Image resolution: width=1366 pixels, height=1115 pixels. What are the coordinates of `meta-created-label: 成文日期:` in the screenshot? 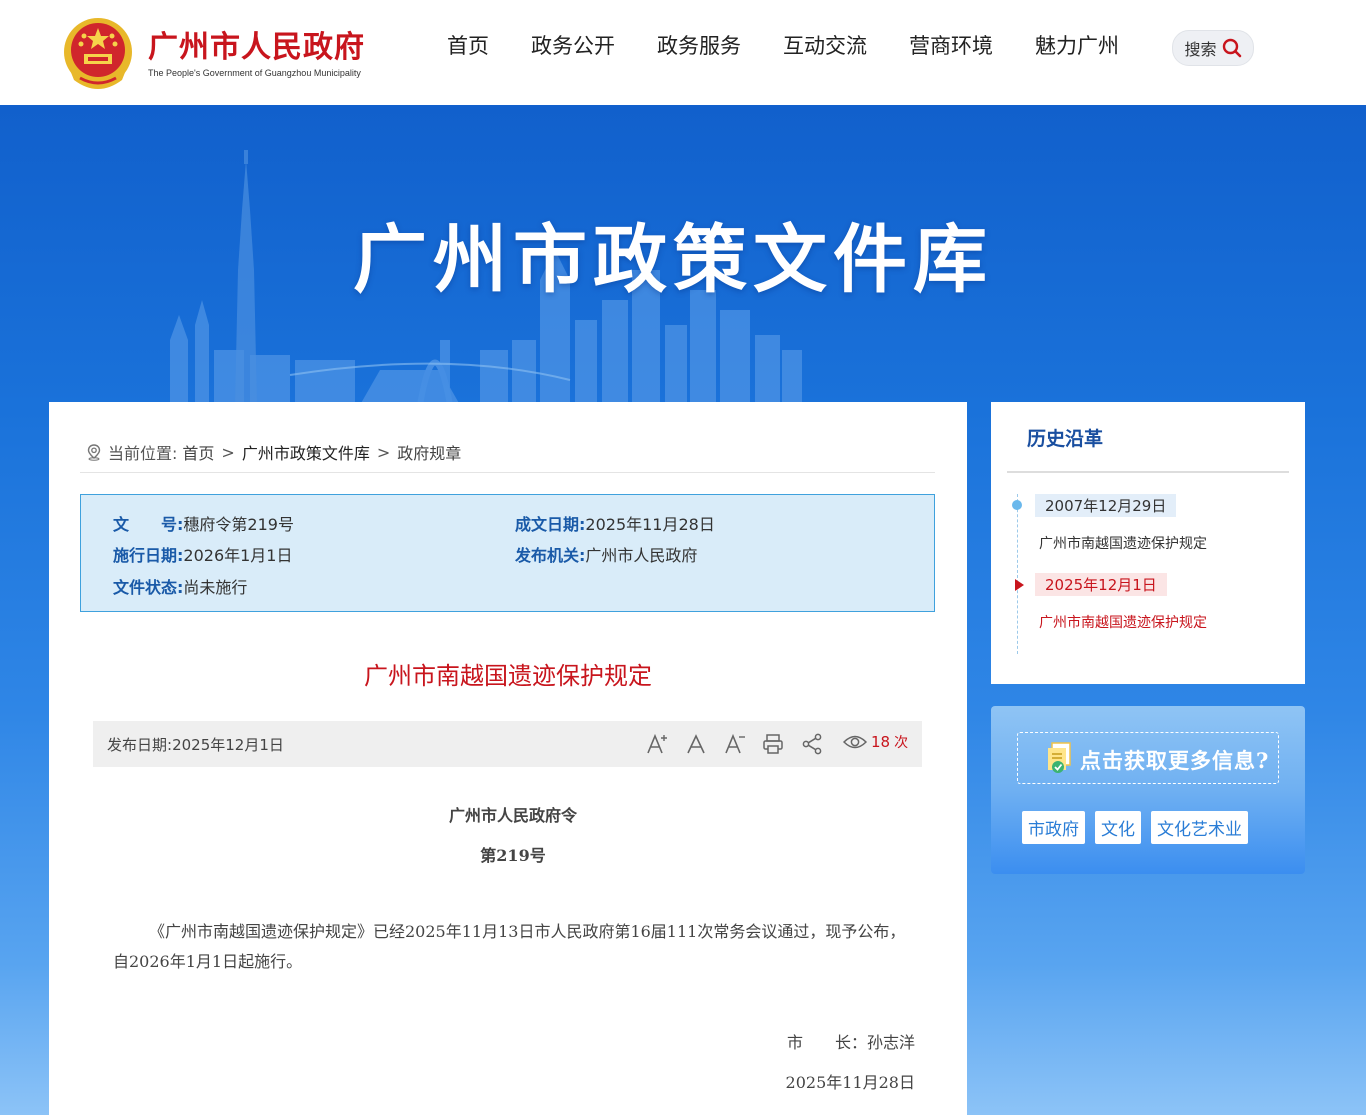 It's located at (550, 524).